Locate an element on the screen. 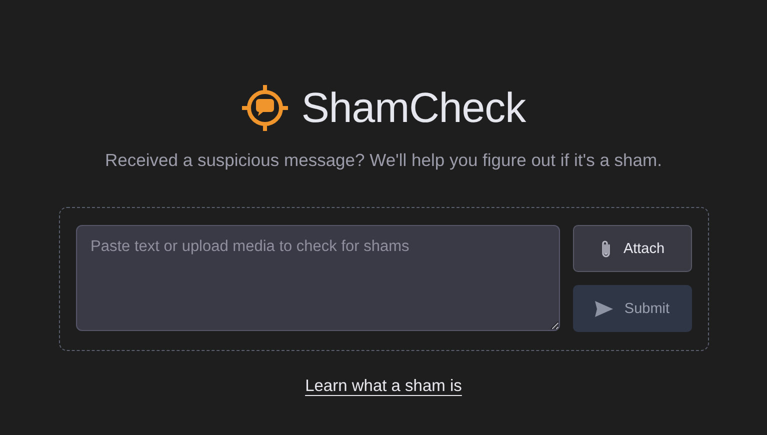 The image size is (767, 435). app-title: ShamCheck is located at coordinates (413, 108).